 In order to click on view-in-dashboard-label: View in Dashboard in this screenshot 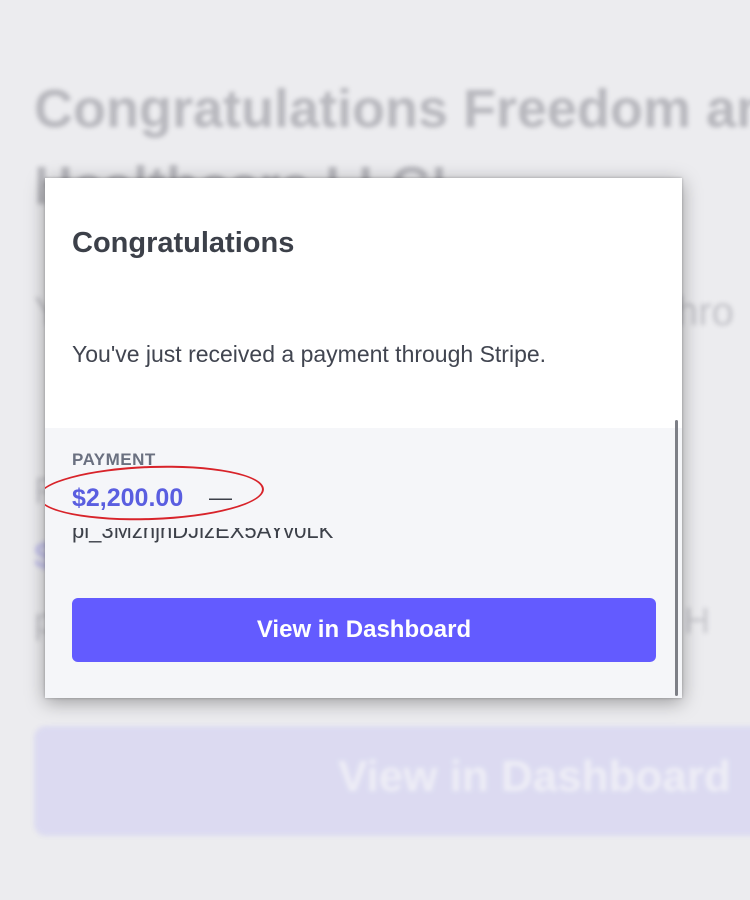, I will do `click(364, 629)`.